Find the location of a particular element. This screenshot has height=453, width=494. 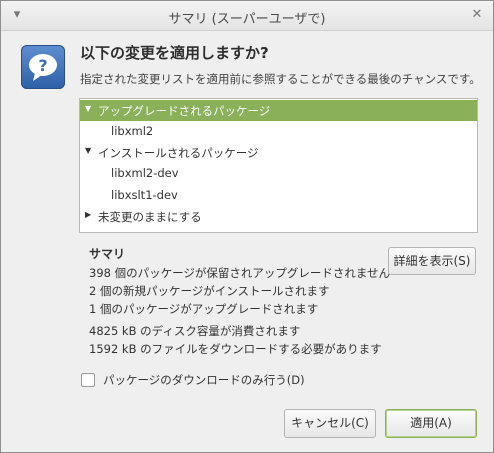

tree-row-install-group: ▼ インストールされるパッケージ is located at coordinates (278, 152).